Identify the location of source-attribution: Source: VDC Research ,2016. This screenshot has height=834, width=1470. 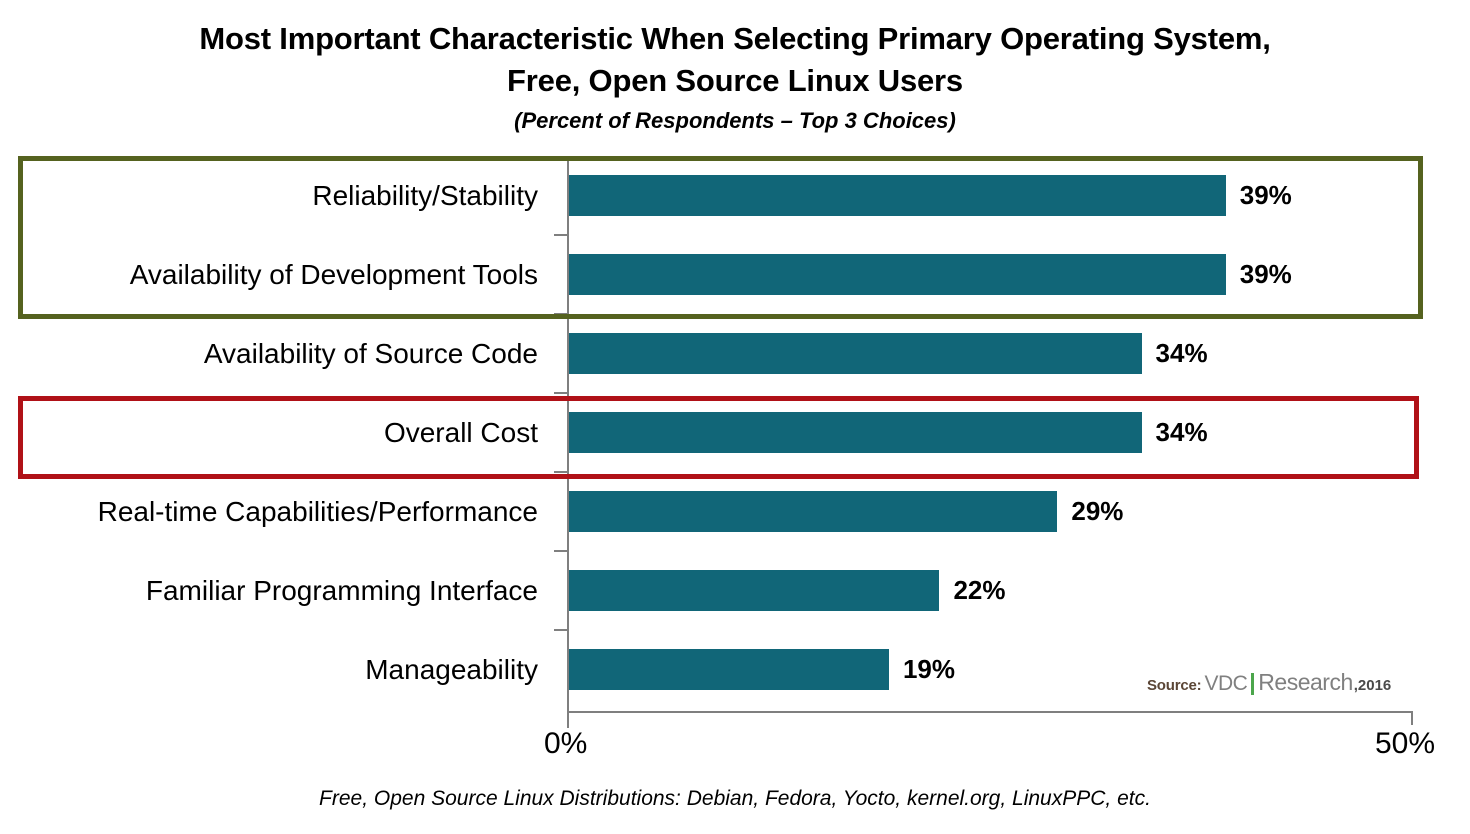
(1269, 682).